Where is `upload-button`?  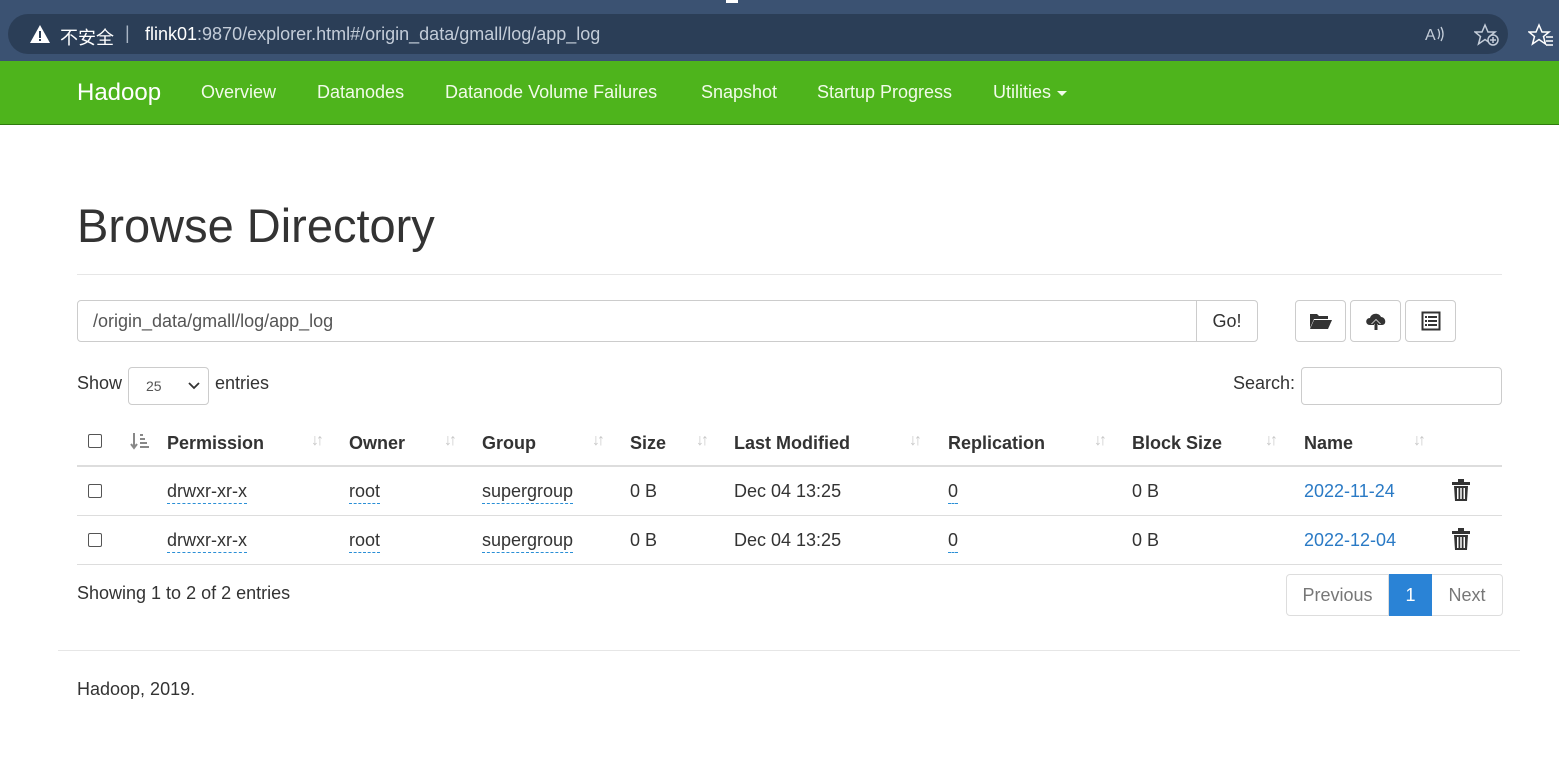
upload-button is located at coordinates (1375, 321).